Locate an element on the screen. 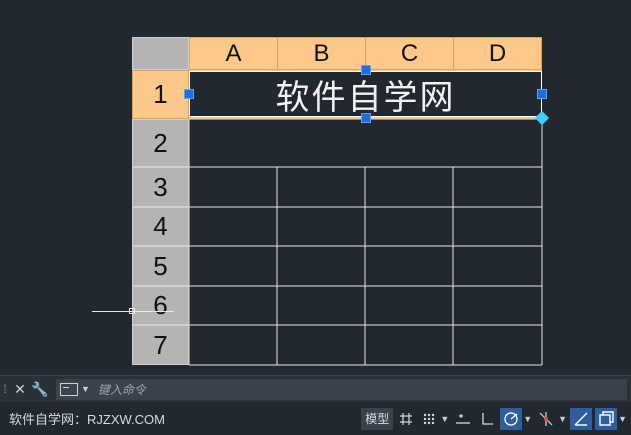  selection-cycle-icon is located at coordinates (606, 418).